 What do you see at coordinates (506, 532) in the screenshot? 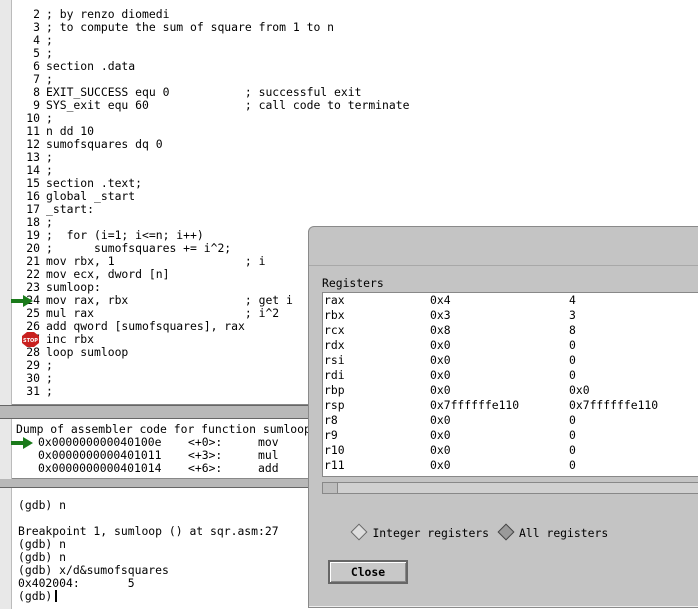
I see `radio-all-indicator` at bounding box center [506, 532].